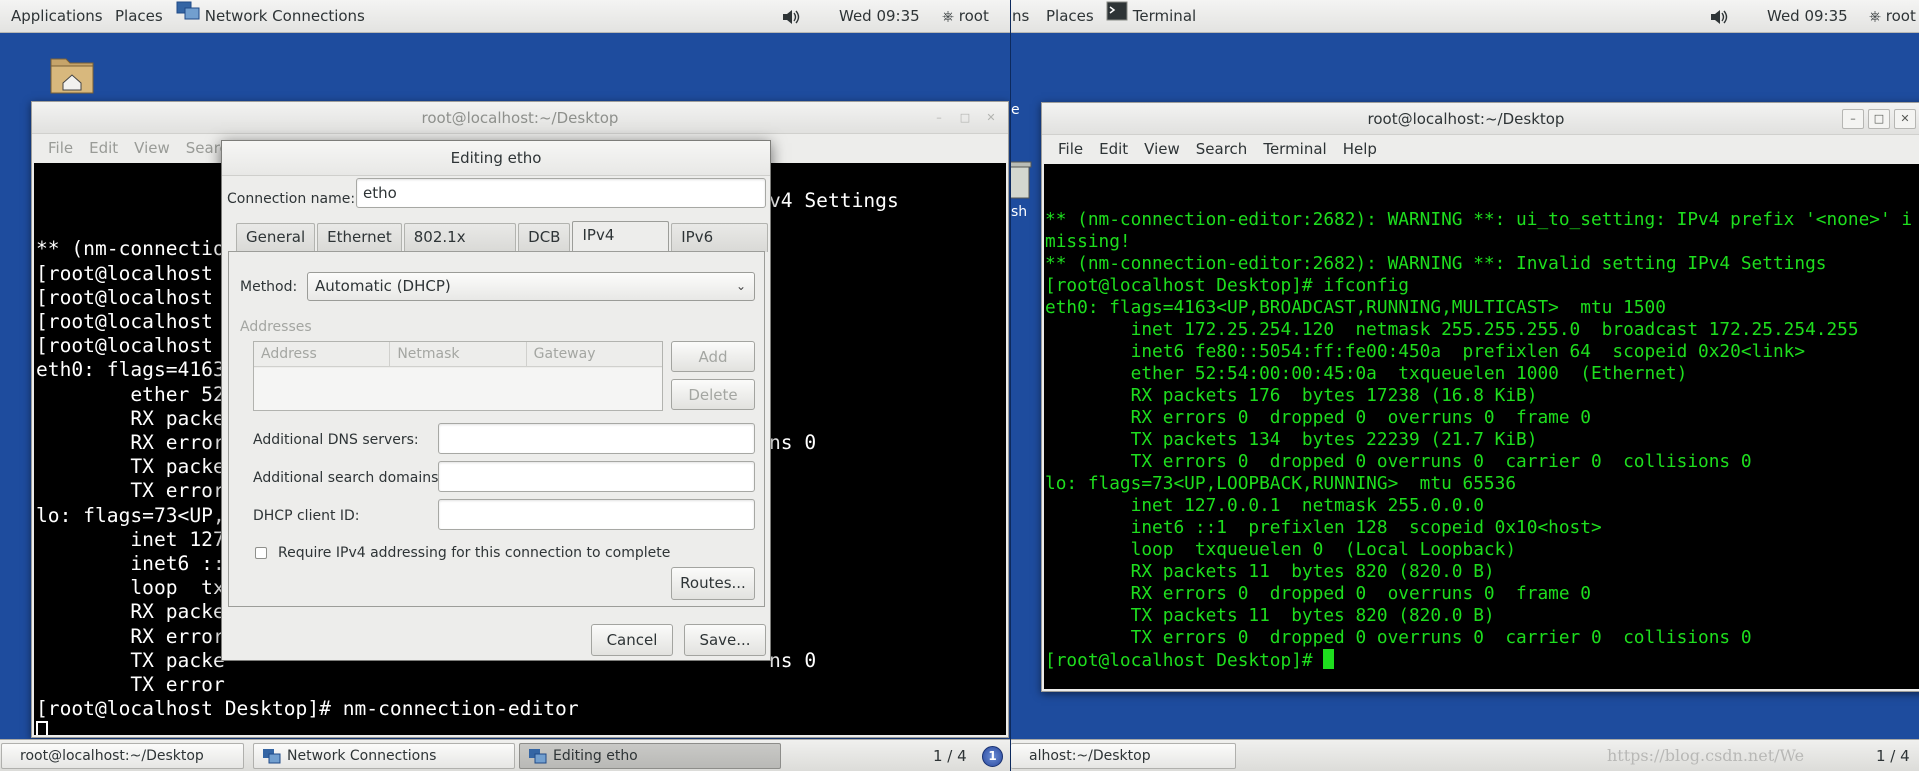 This screenshot has height=771, width=1919. What do you see at coordinates (621, 246) in the screenshot?
I see `tab-ipv4-settings: IPv4 Settings` at bounding box center [621, 246].